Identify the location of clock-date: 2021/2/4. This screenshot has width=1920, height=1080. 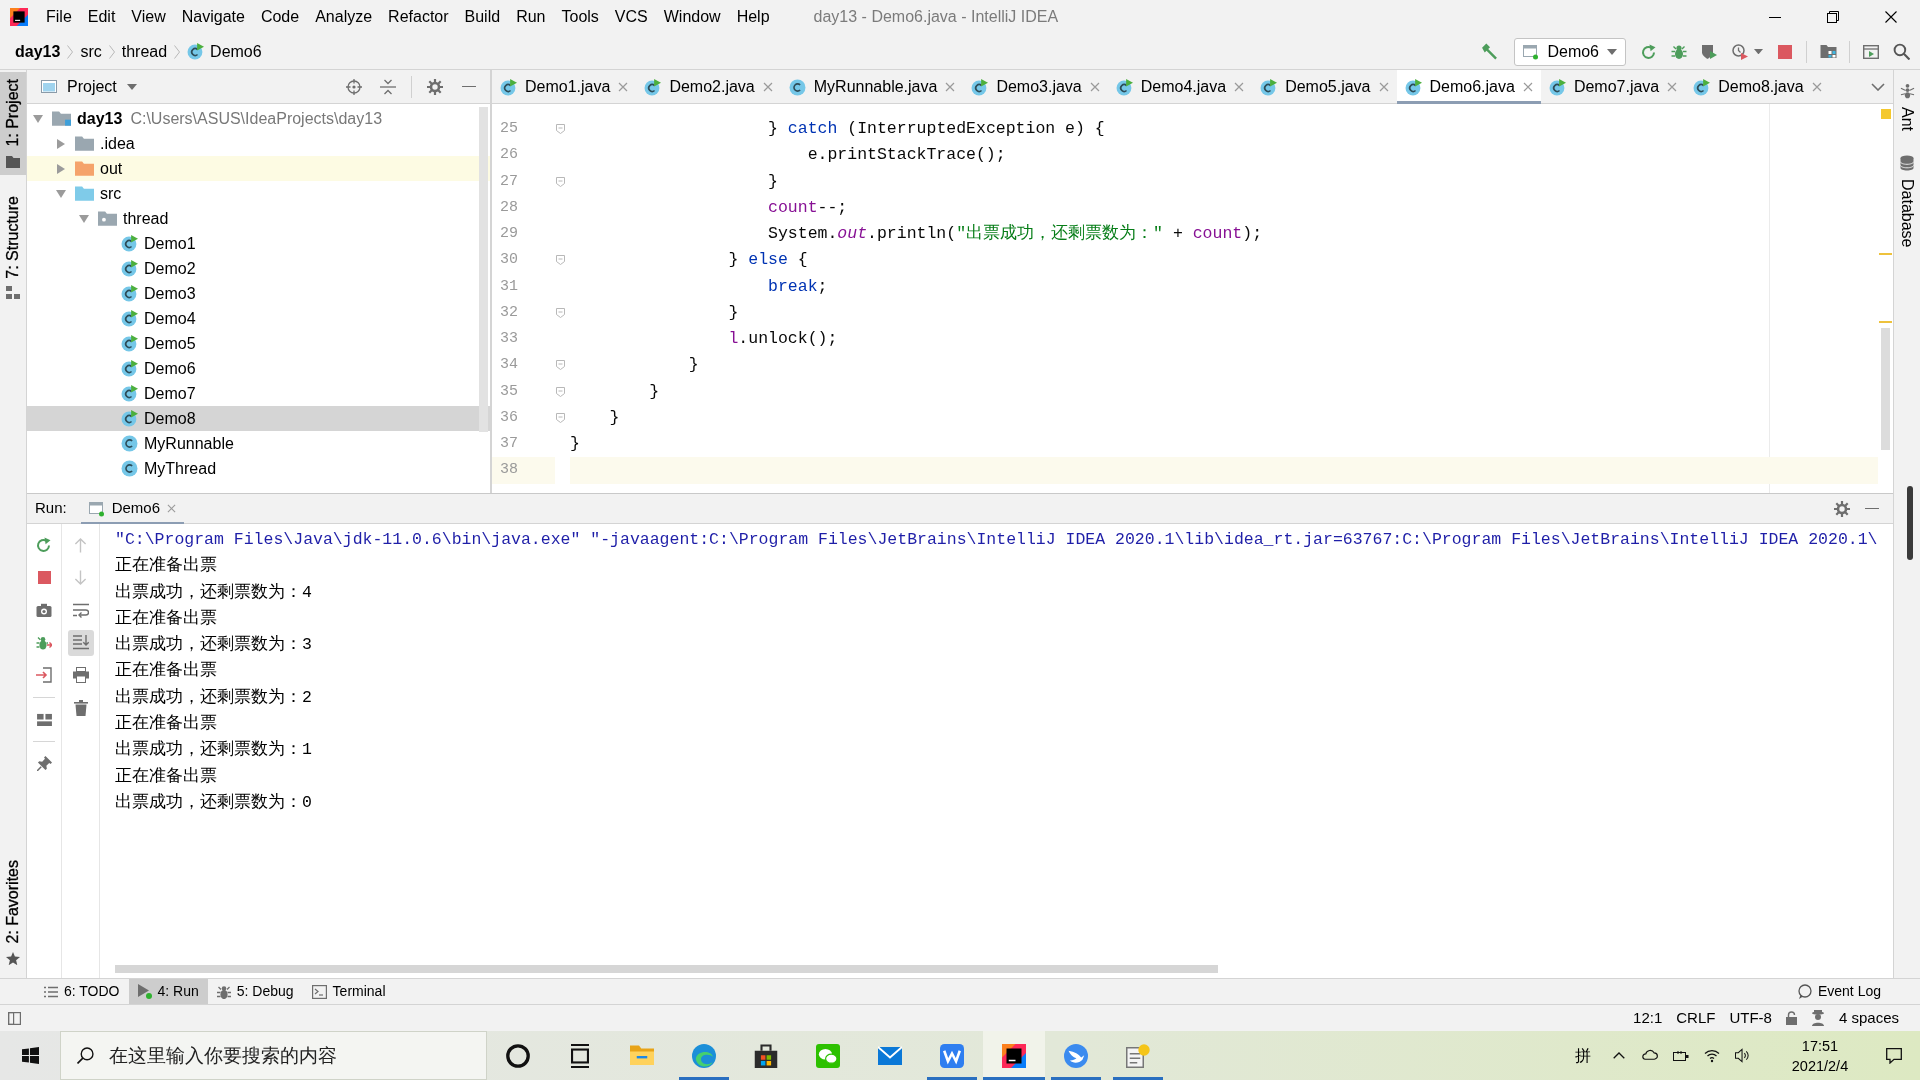
(1820, 1065).